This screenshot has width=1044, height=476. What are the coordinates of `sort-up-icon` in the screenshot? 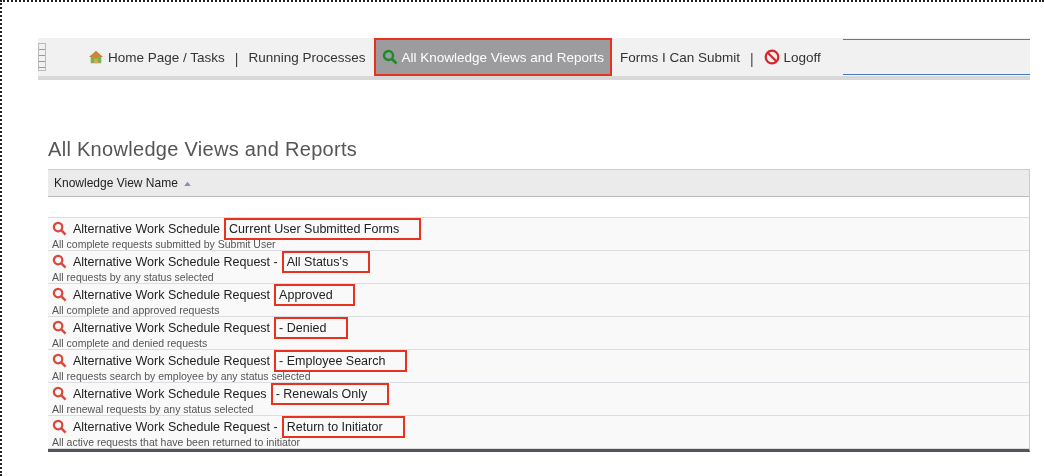 It's located at (187, 183).